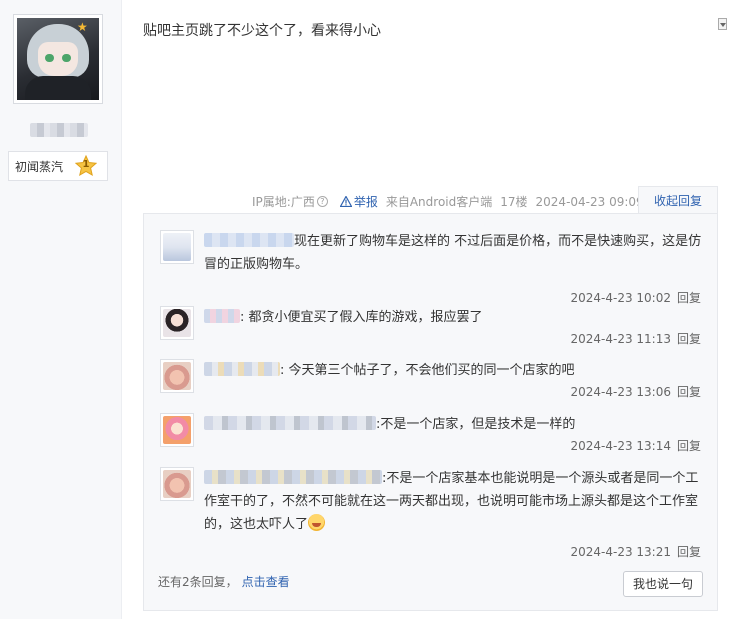  Describe the element at coordinates (427, 370) in the screenshot. I see `reply-text: : 今天第三个帖子了，不会他们买的同一个店家的吧` at that location.